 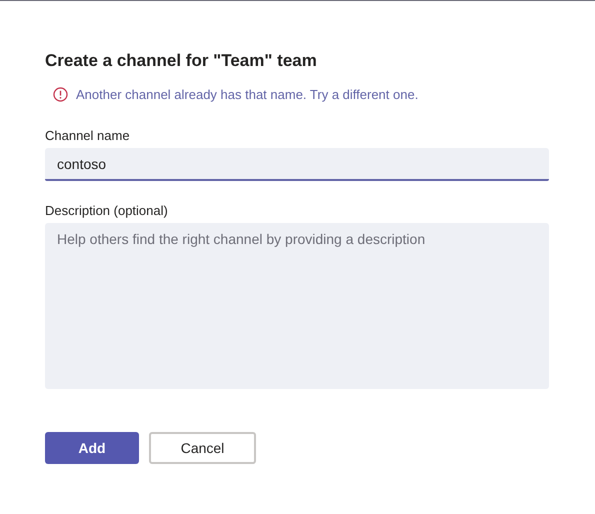 I want to click on error-message: Another channel already has that name. Try a different one., so click(x=247, y=94).